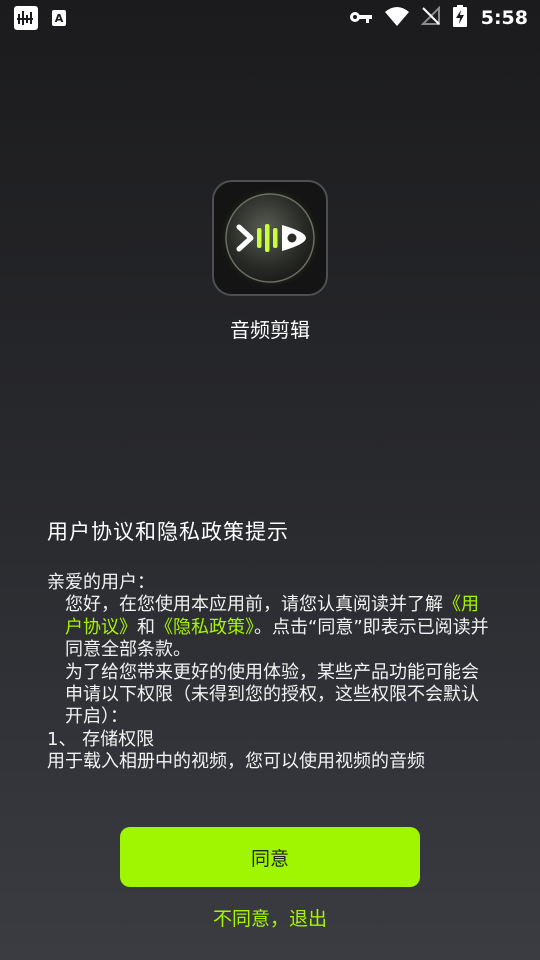 This screenshot has height=960, width=540. Describe the element at coordinates (459, 18) in the screenshot. I see `battery-charging-icon` at that location.